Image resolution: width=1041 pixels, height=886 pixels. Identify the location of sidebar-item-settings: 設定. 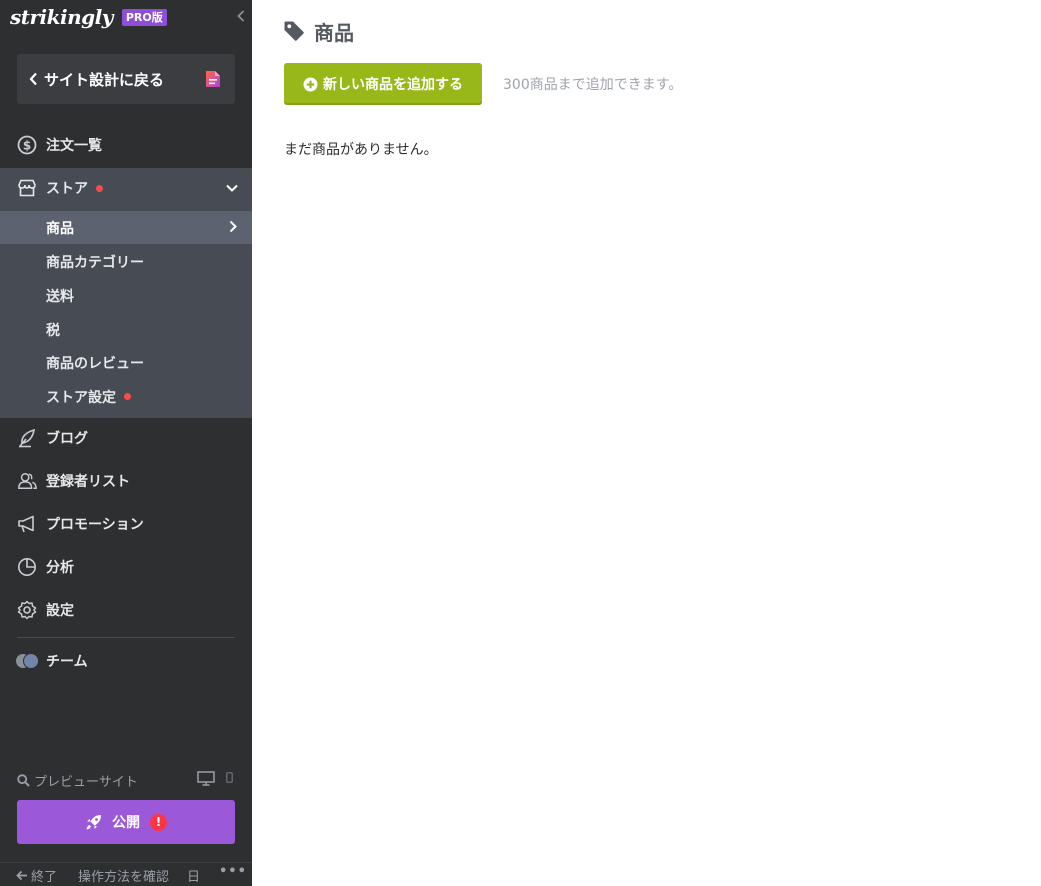
(126, 610).